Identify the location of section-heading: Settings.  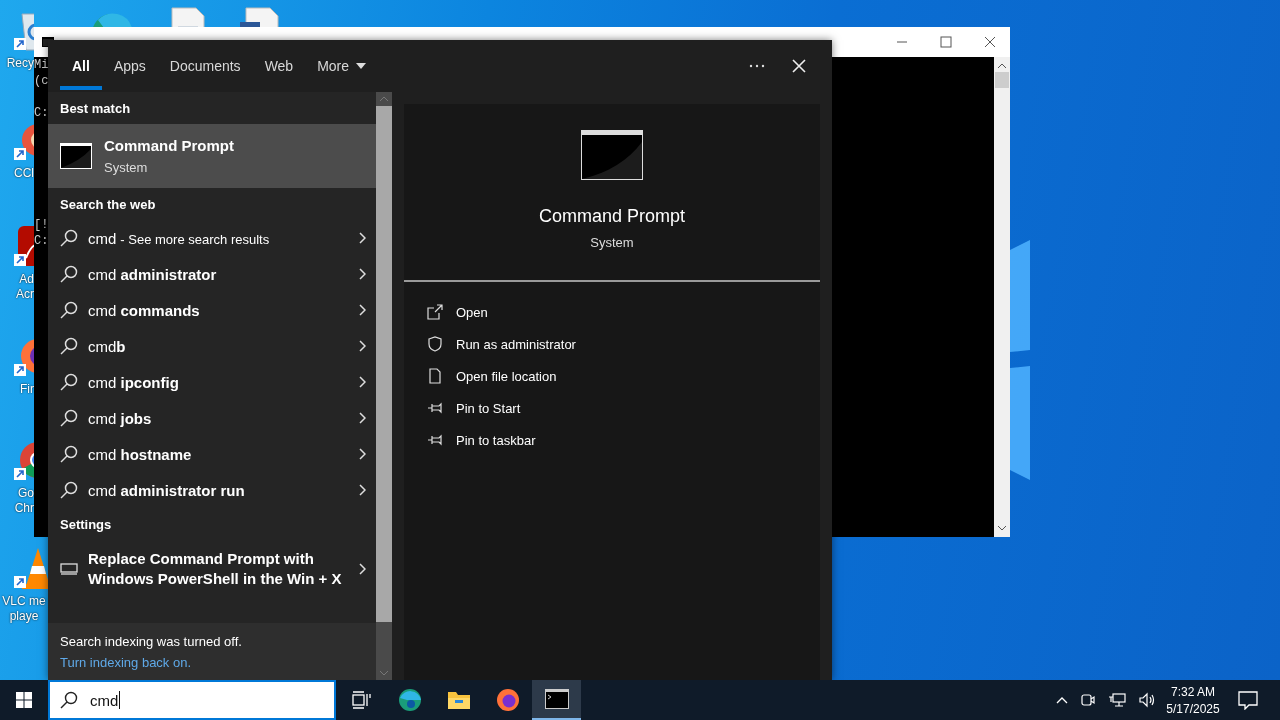
(86, 524).